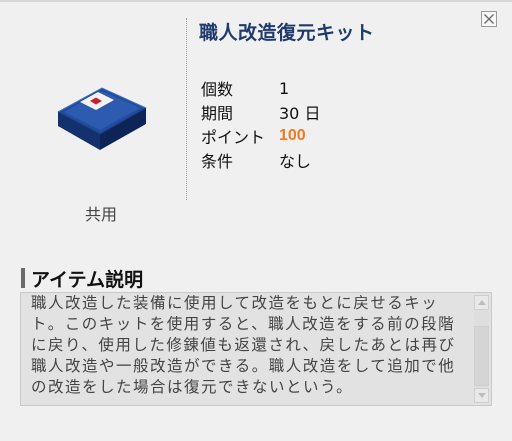  I want to click on property-label: 期間, so click(217, 113).